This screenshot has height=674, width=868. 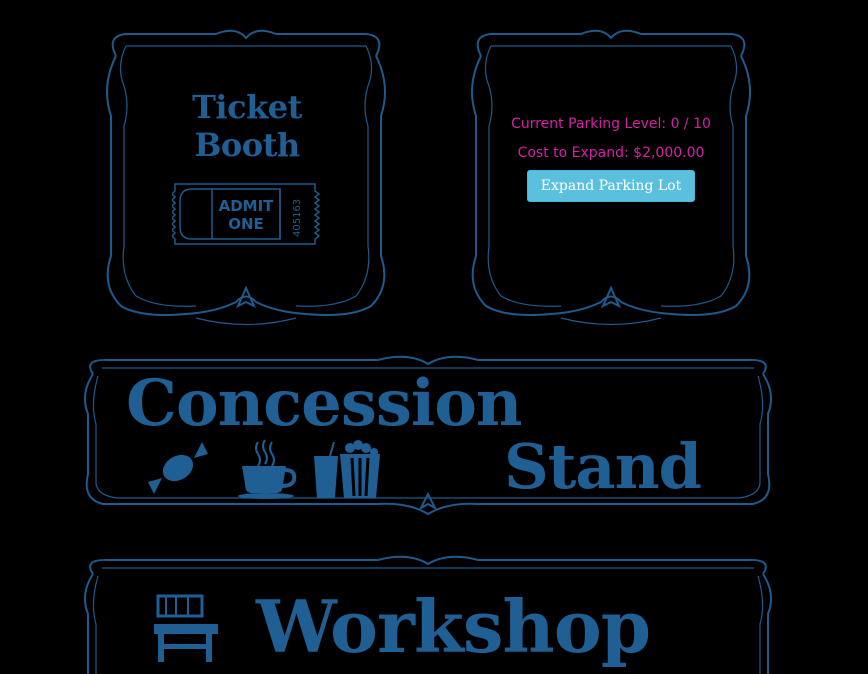 I want to click on admit-one-ticket-icon: ADMIT ONE 405163, so click(x=247, y=214).